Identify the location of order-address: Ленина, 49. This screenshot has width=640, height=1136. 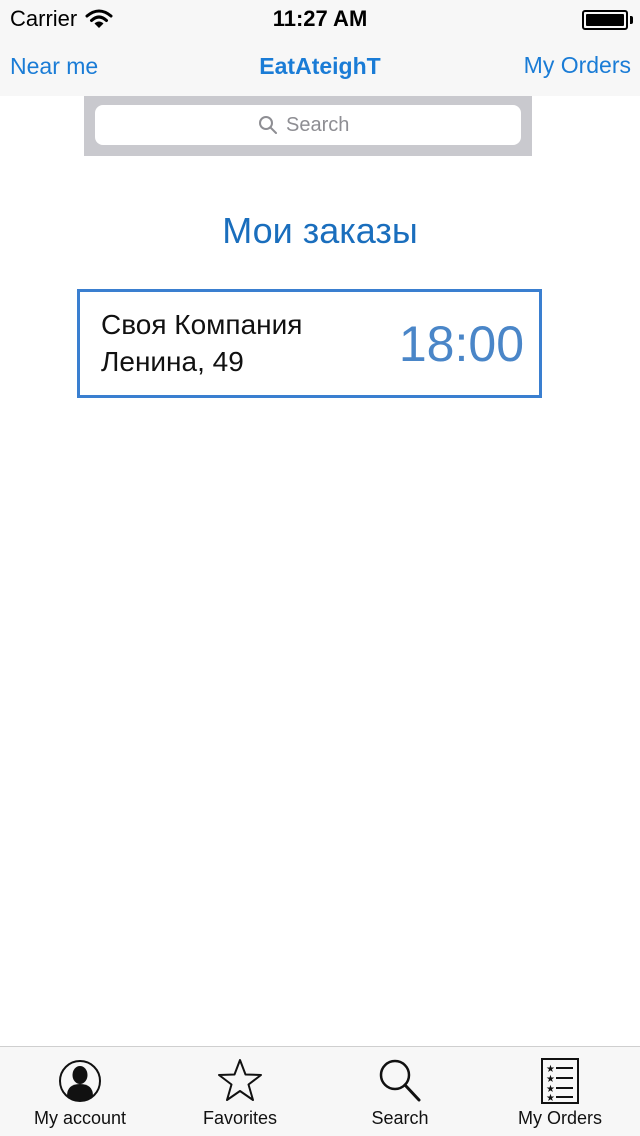
(172, 361).